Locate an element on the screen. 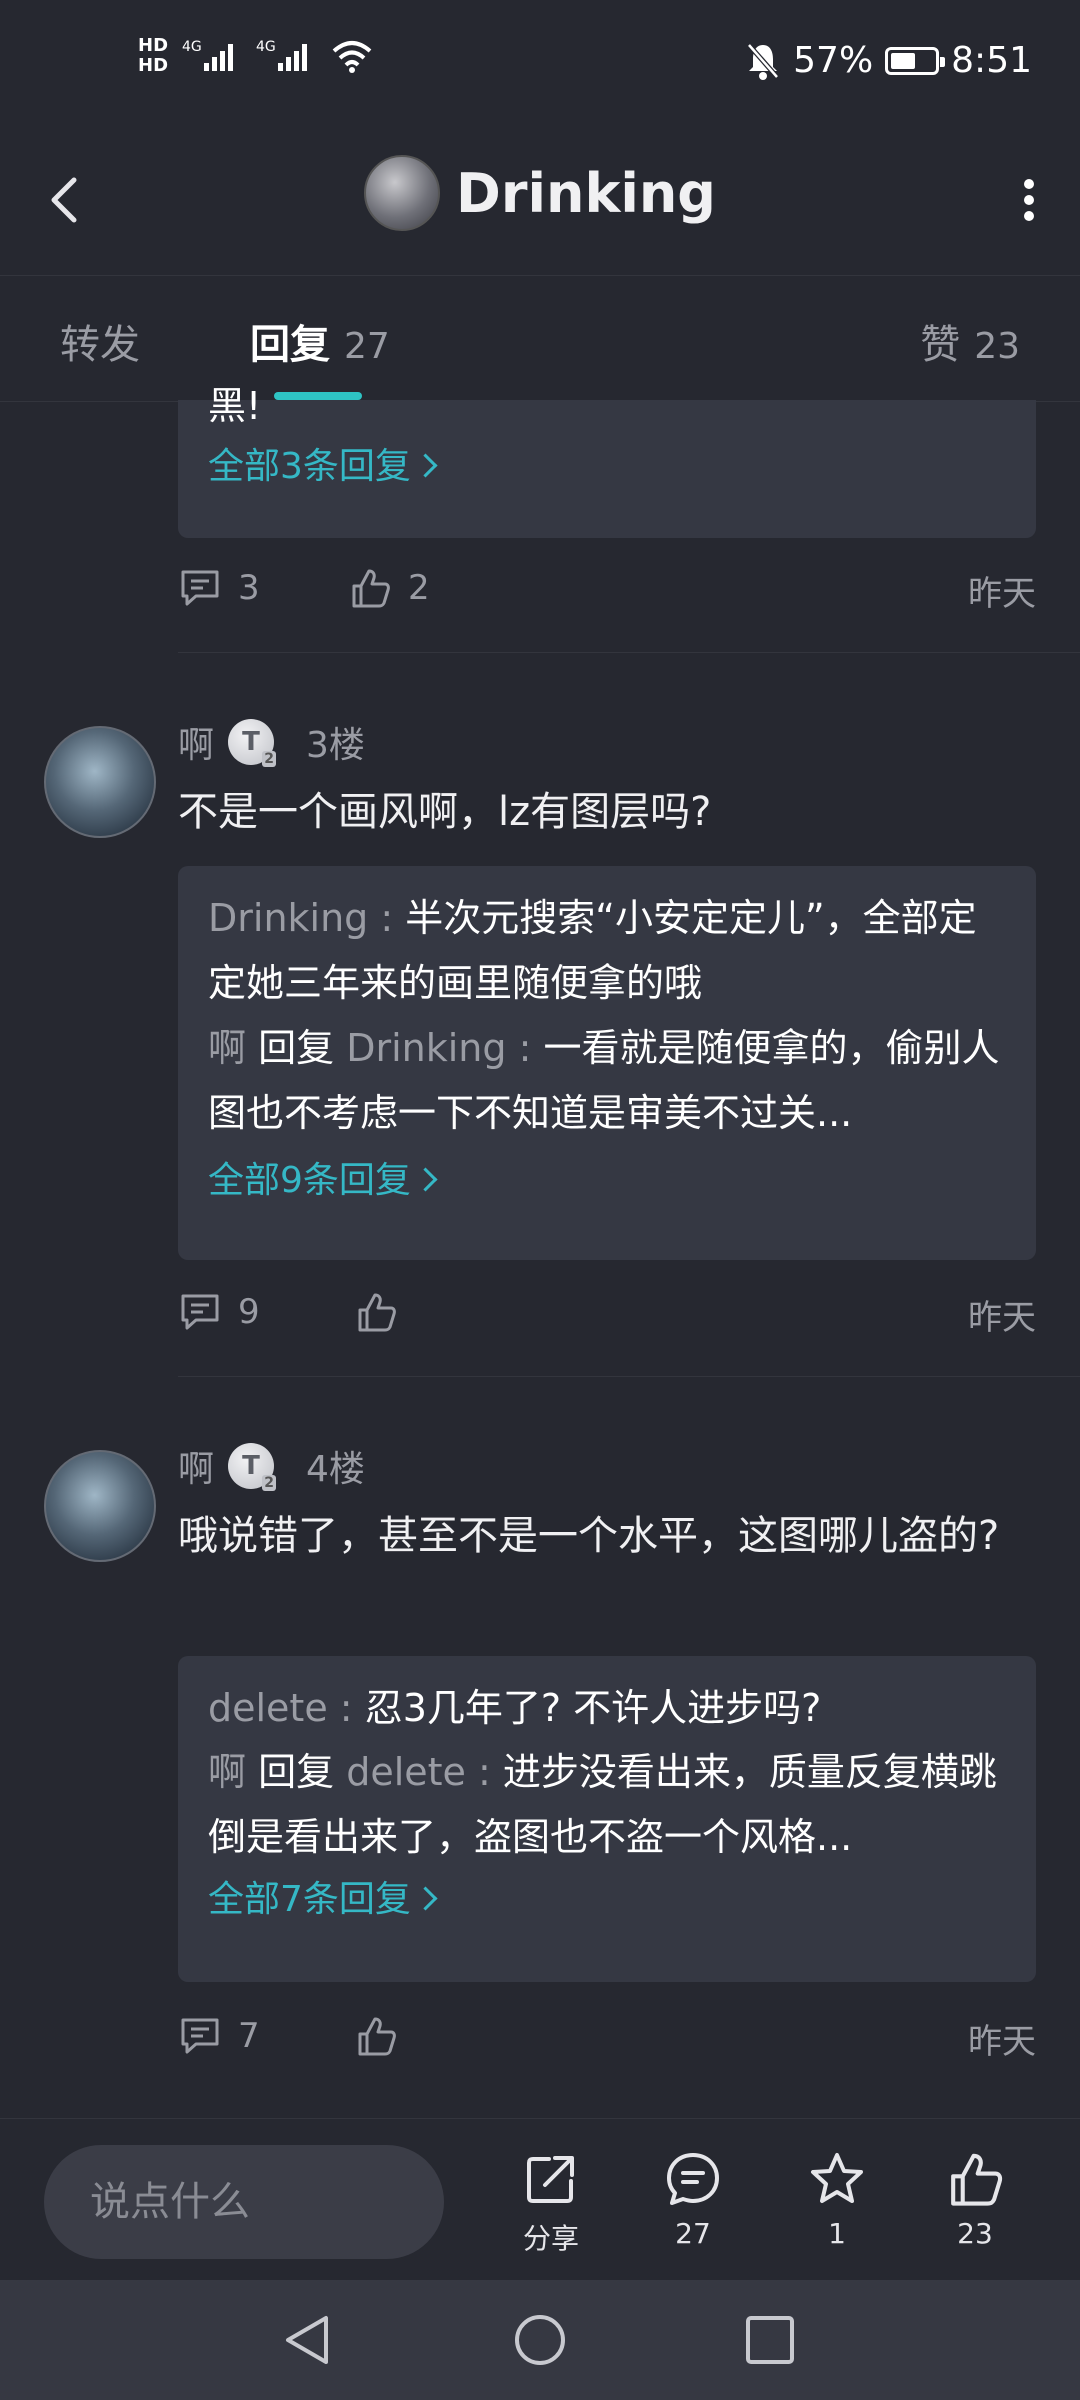 The height and width of the screenshot is (2400, 1080). header: Drinking is located at coordinates (540, 203).